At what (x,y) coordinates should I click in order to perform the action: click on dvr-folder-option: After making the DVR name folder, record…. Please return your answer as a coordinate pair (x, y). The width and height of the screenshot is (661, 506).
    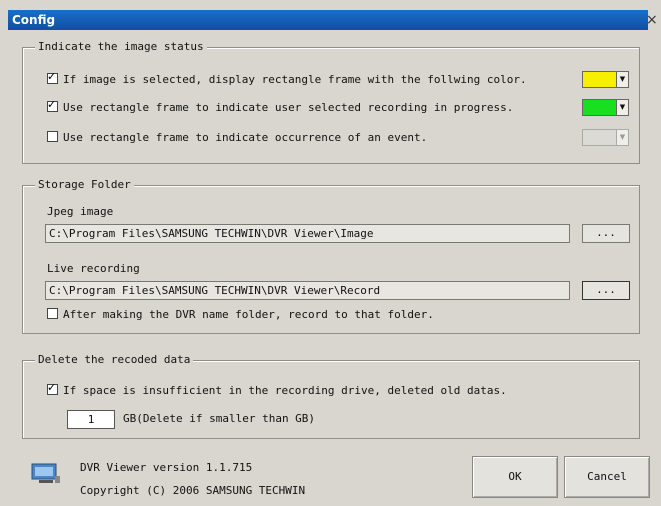
    Looking at the image, I should click on (240, 314).